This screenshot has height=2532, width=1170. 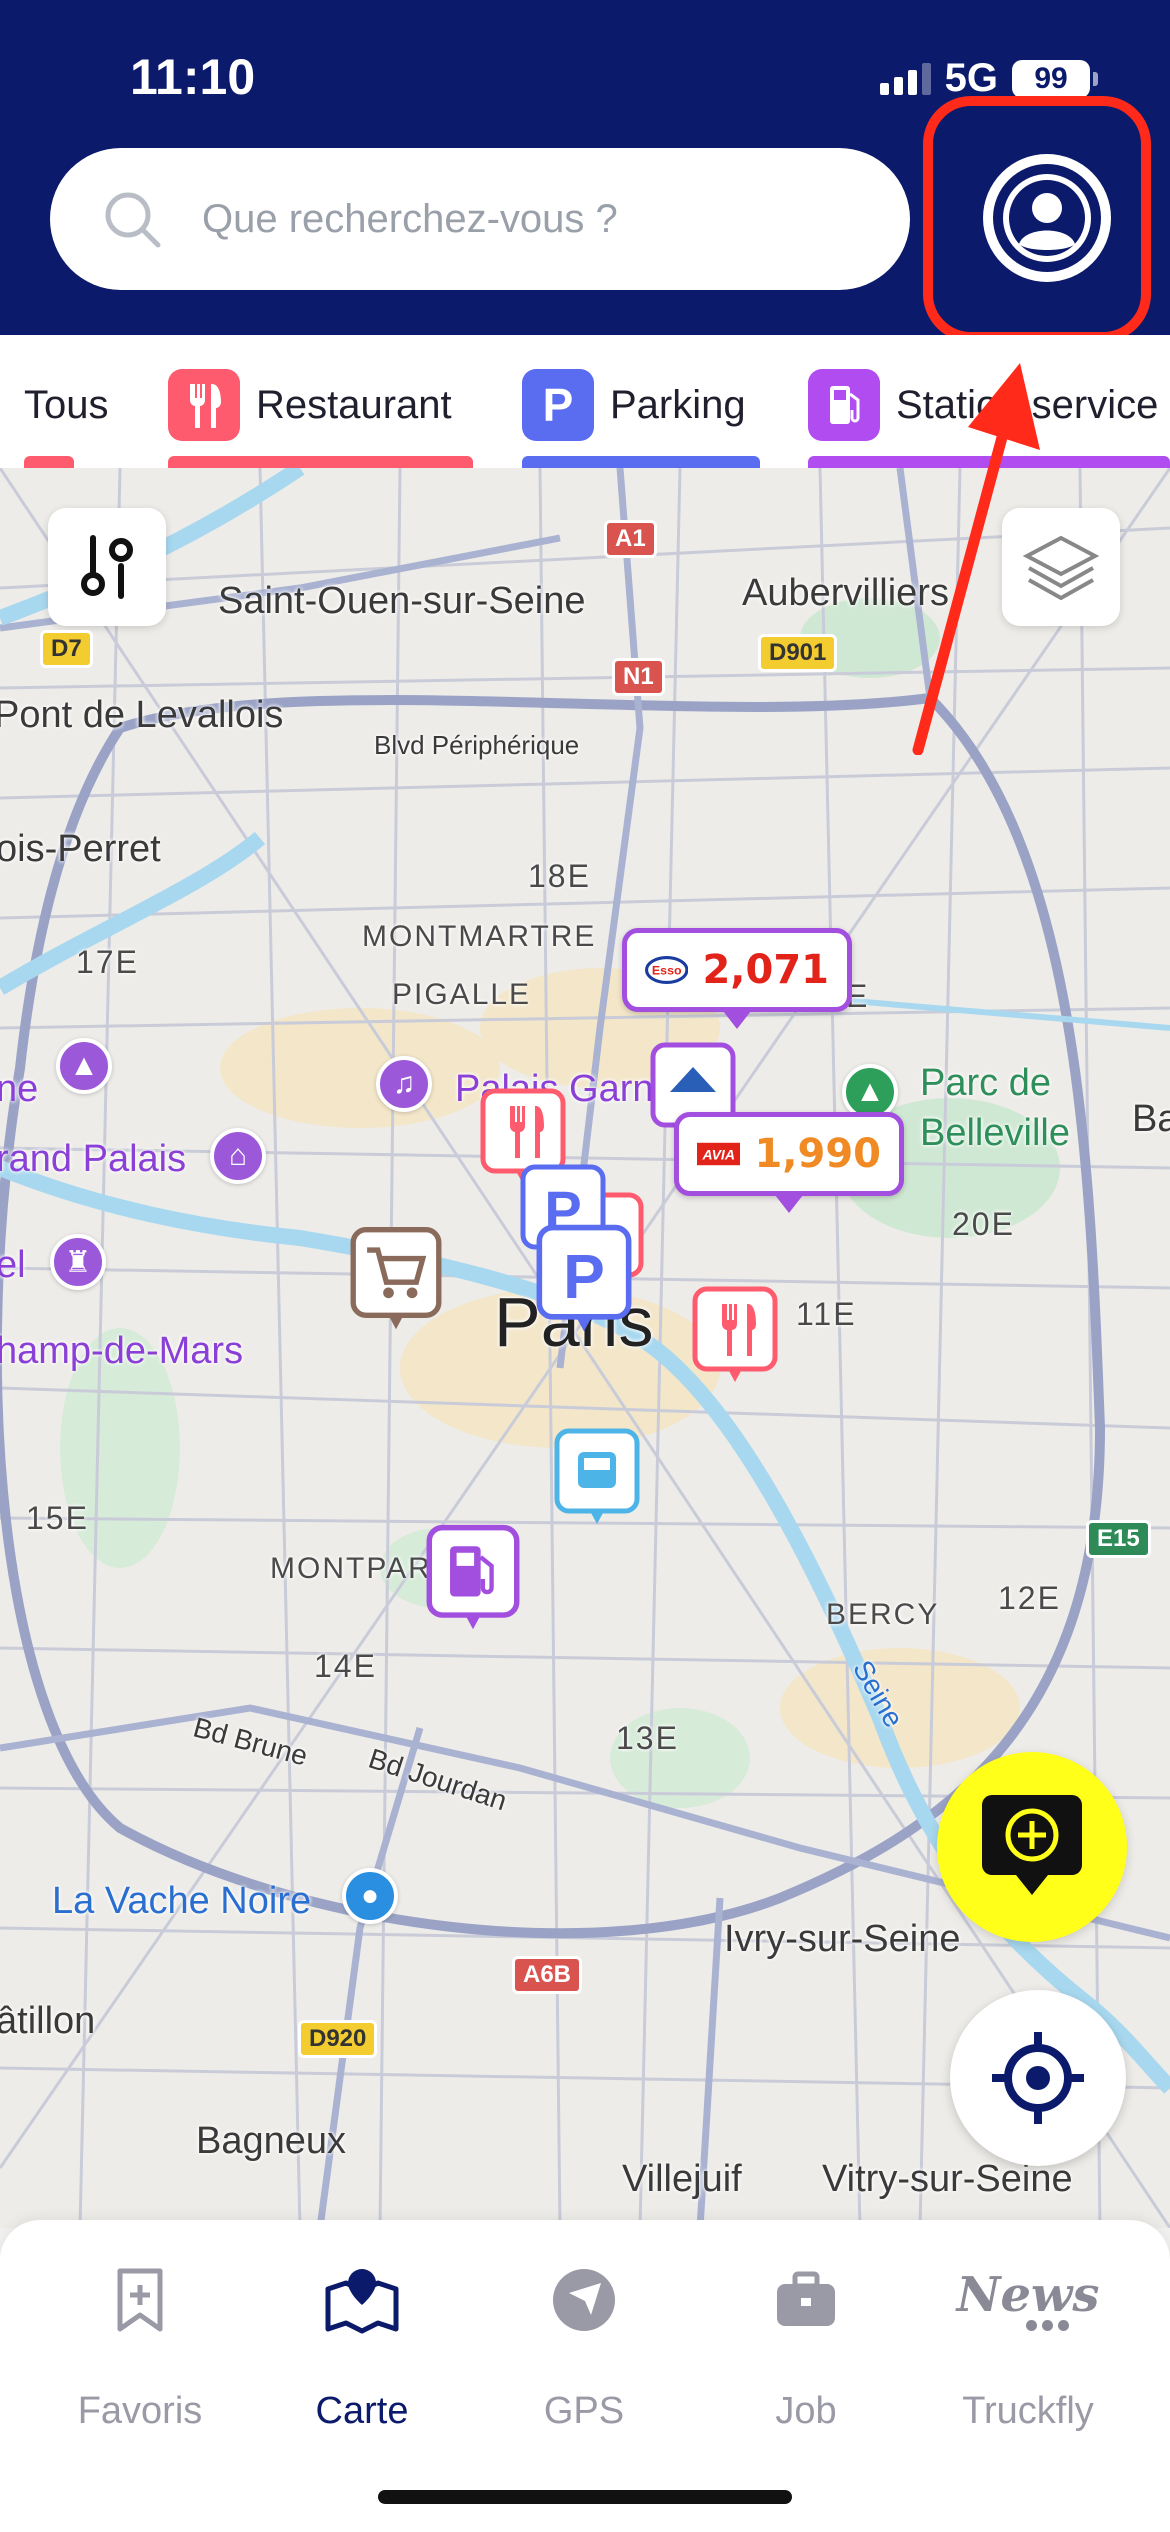 I want to click on news-icon: News, so click(x=1028, y=2300).